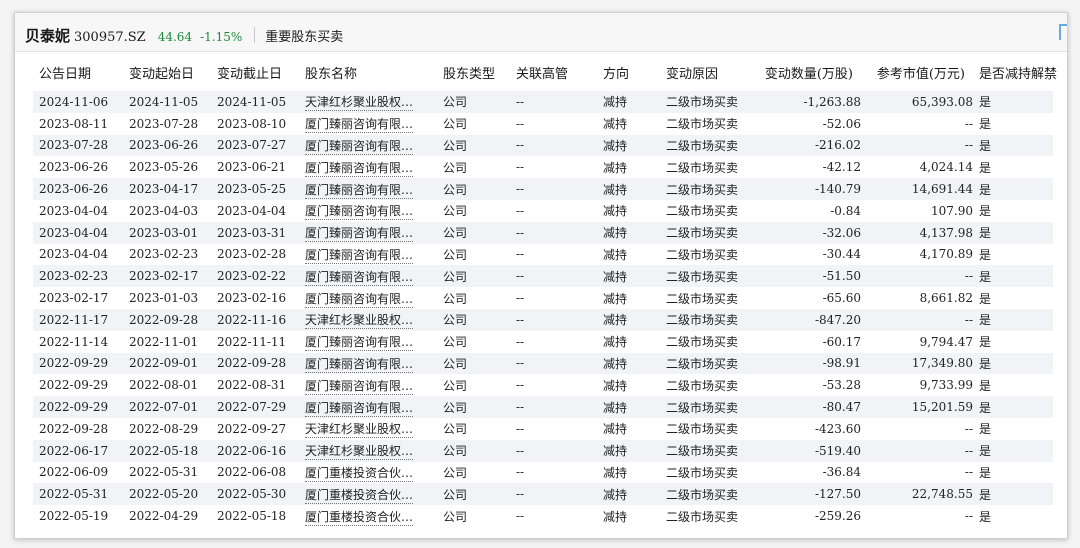 This screenshot has height=548, width=1080. What do you see at coordinates (78, 123) in the screenshot?
I see `cell-announce-date: 2023-08-11` at bounding box center [78, 123].